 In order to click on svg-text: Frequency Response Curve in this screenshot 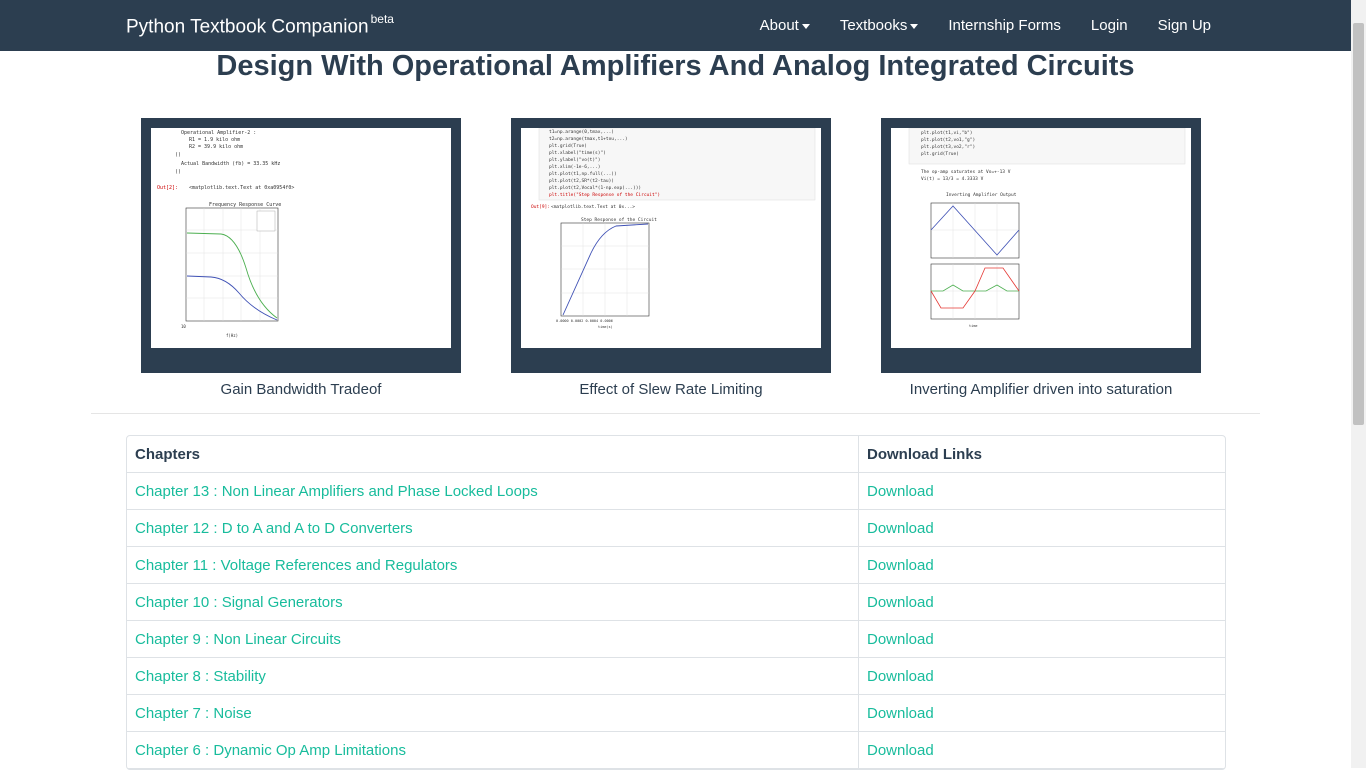, I will do `click(245, 205)`.